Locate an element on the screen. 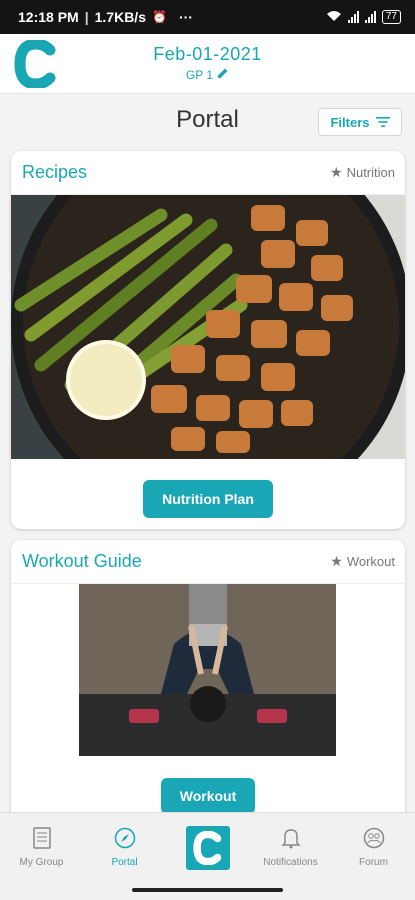 The width and height of the screenshot is (415, 900). title-row: Portal Filters is located at coordinates (207, 121).